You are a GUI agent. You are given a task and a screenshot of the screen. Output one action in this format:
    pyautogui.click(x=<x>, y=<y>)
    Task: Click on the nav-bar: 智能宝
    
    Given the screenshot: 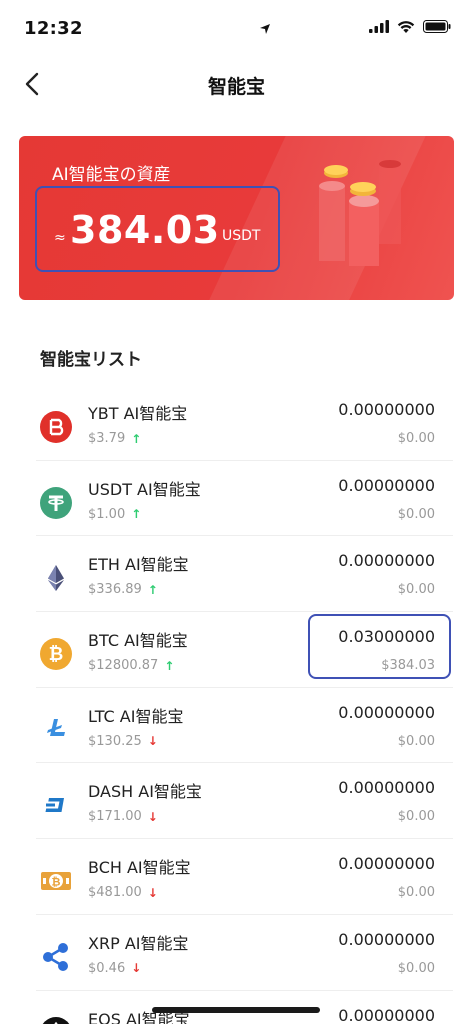 What is the action you would take?
    pyautogui.click(x=236, y=85)
    